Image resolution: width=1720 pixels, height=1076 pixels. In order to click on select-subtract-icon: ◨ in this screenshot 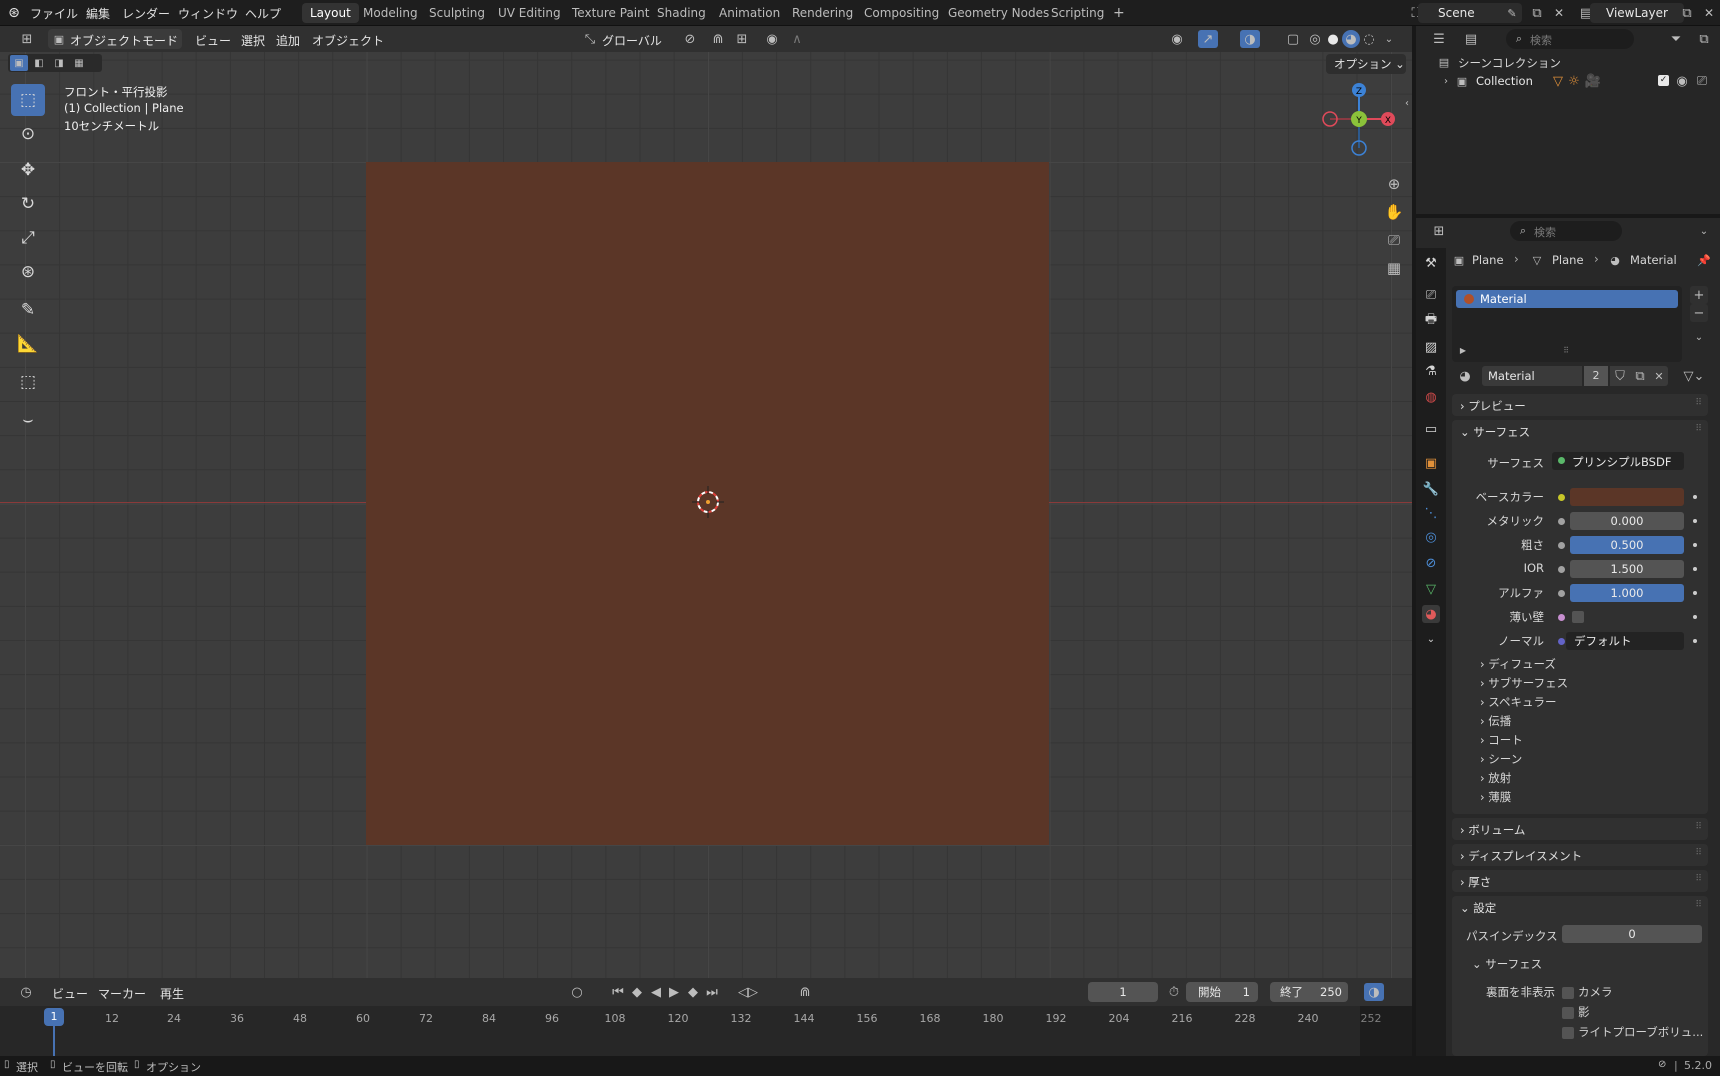, I will do `click(59, 63)`.